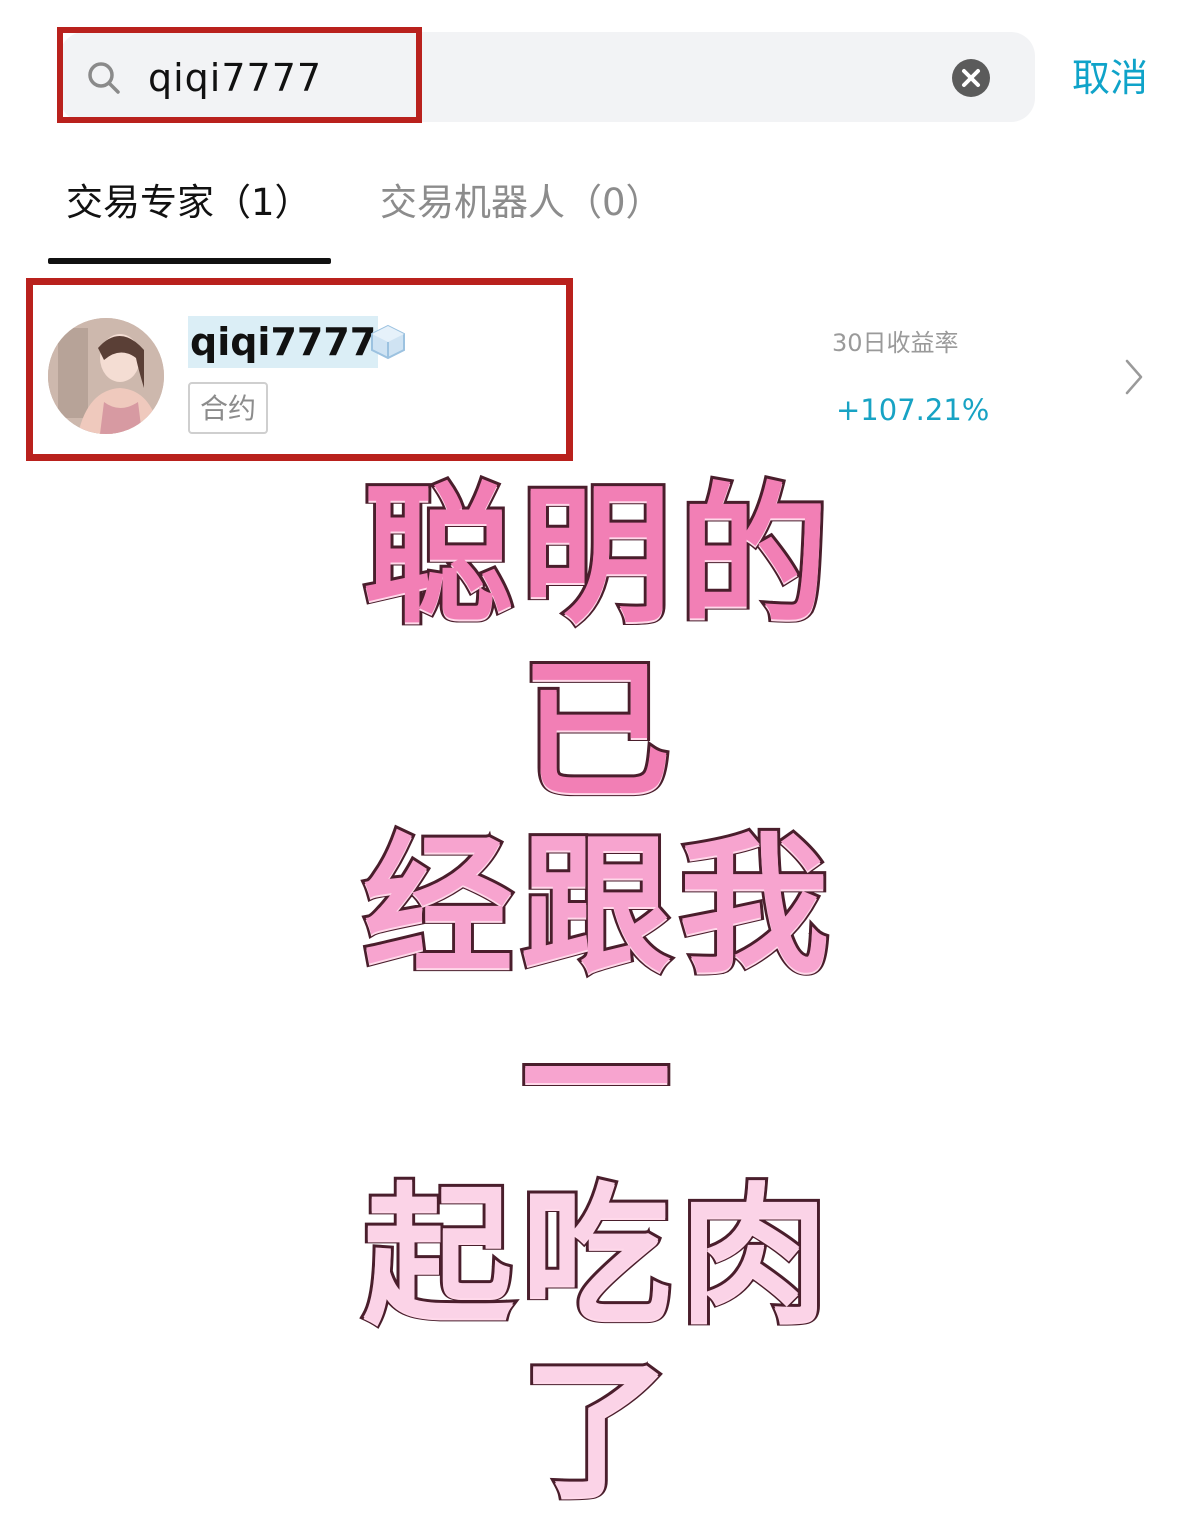  Describe the element at coordinates (598, 644) in the screenshot. I see `caption-line-1: 聪明的已` at that location.